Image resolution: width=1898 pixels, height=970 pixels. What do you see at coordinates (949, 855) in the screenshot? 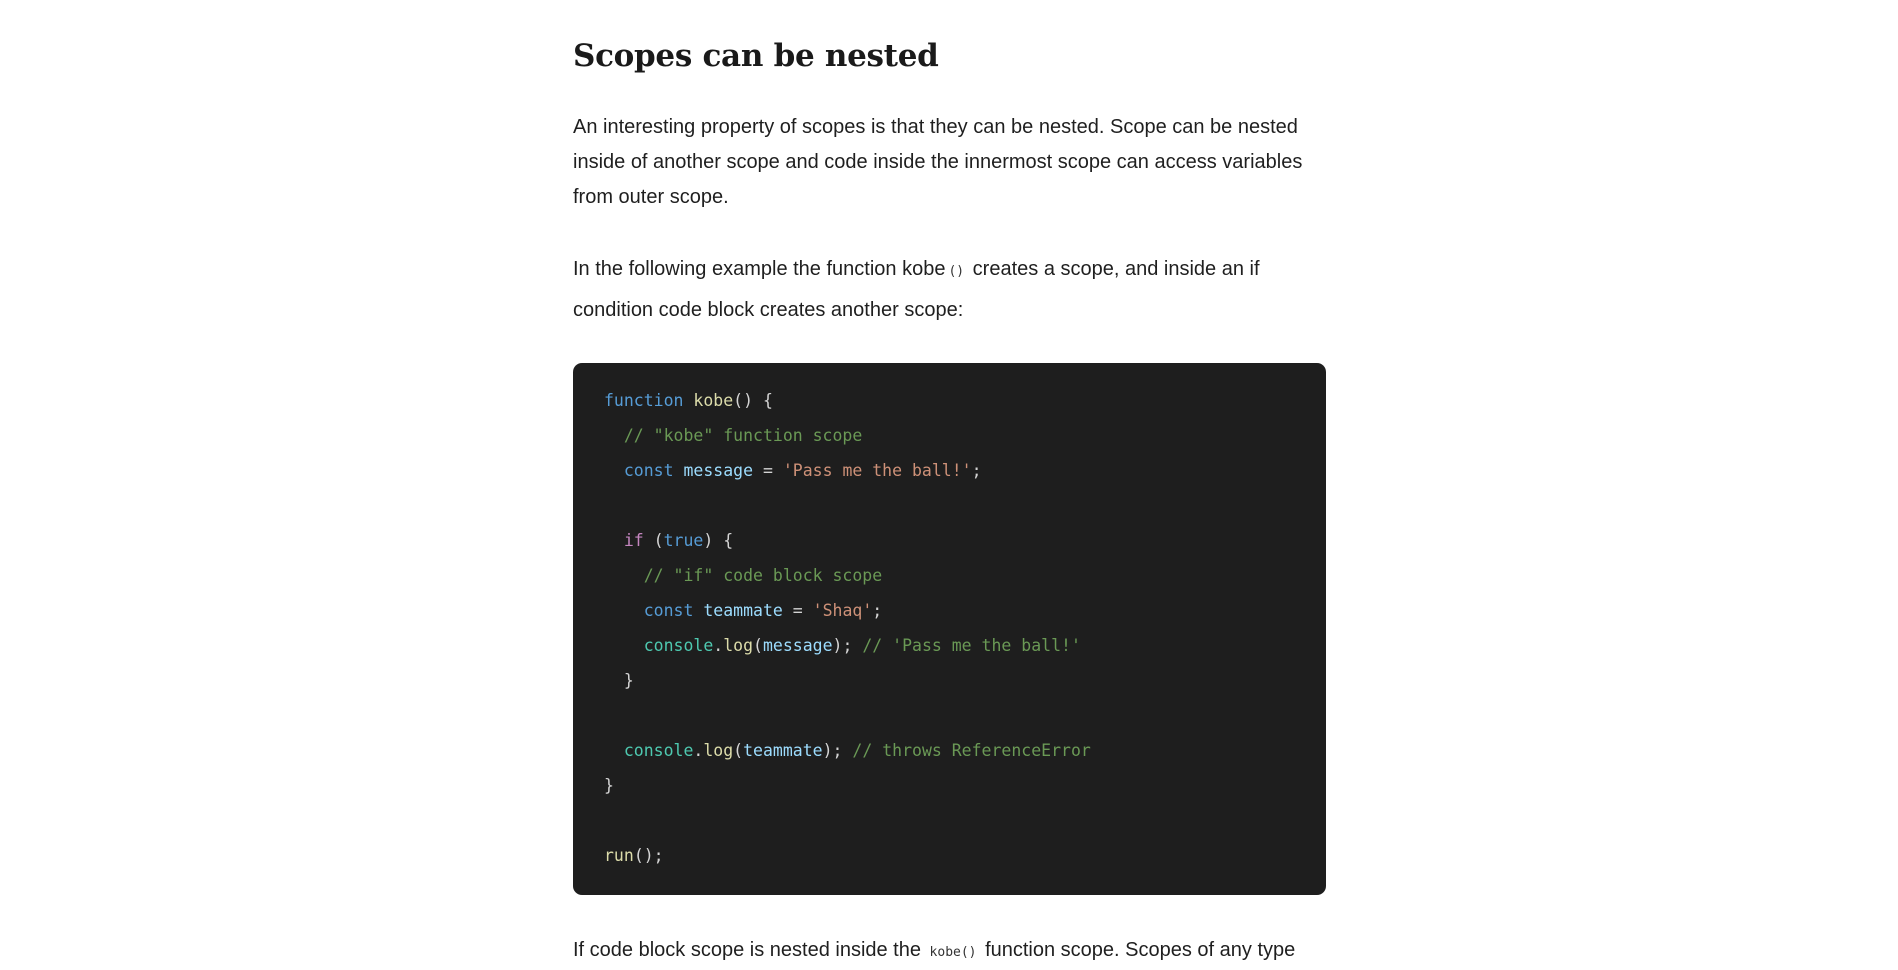
I see `code-line: run();` at bounding box center [949, 855].